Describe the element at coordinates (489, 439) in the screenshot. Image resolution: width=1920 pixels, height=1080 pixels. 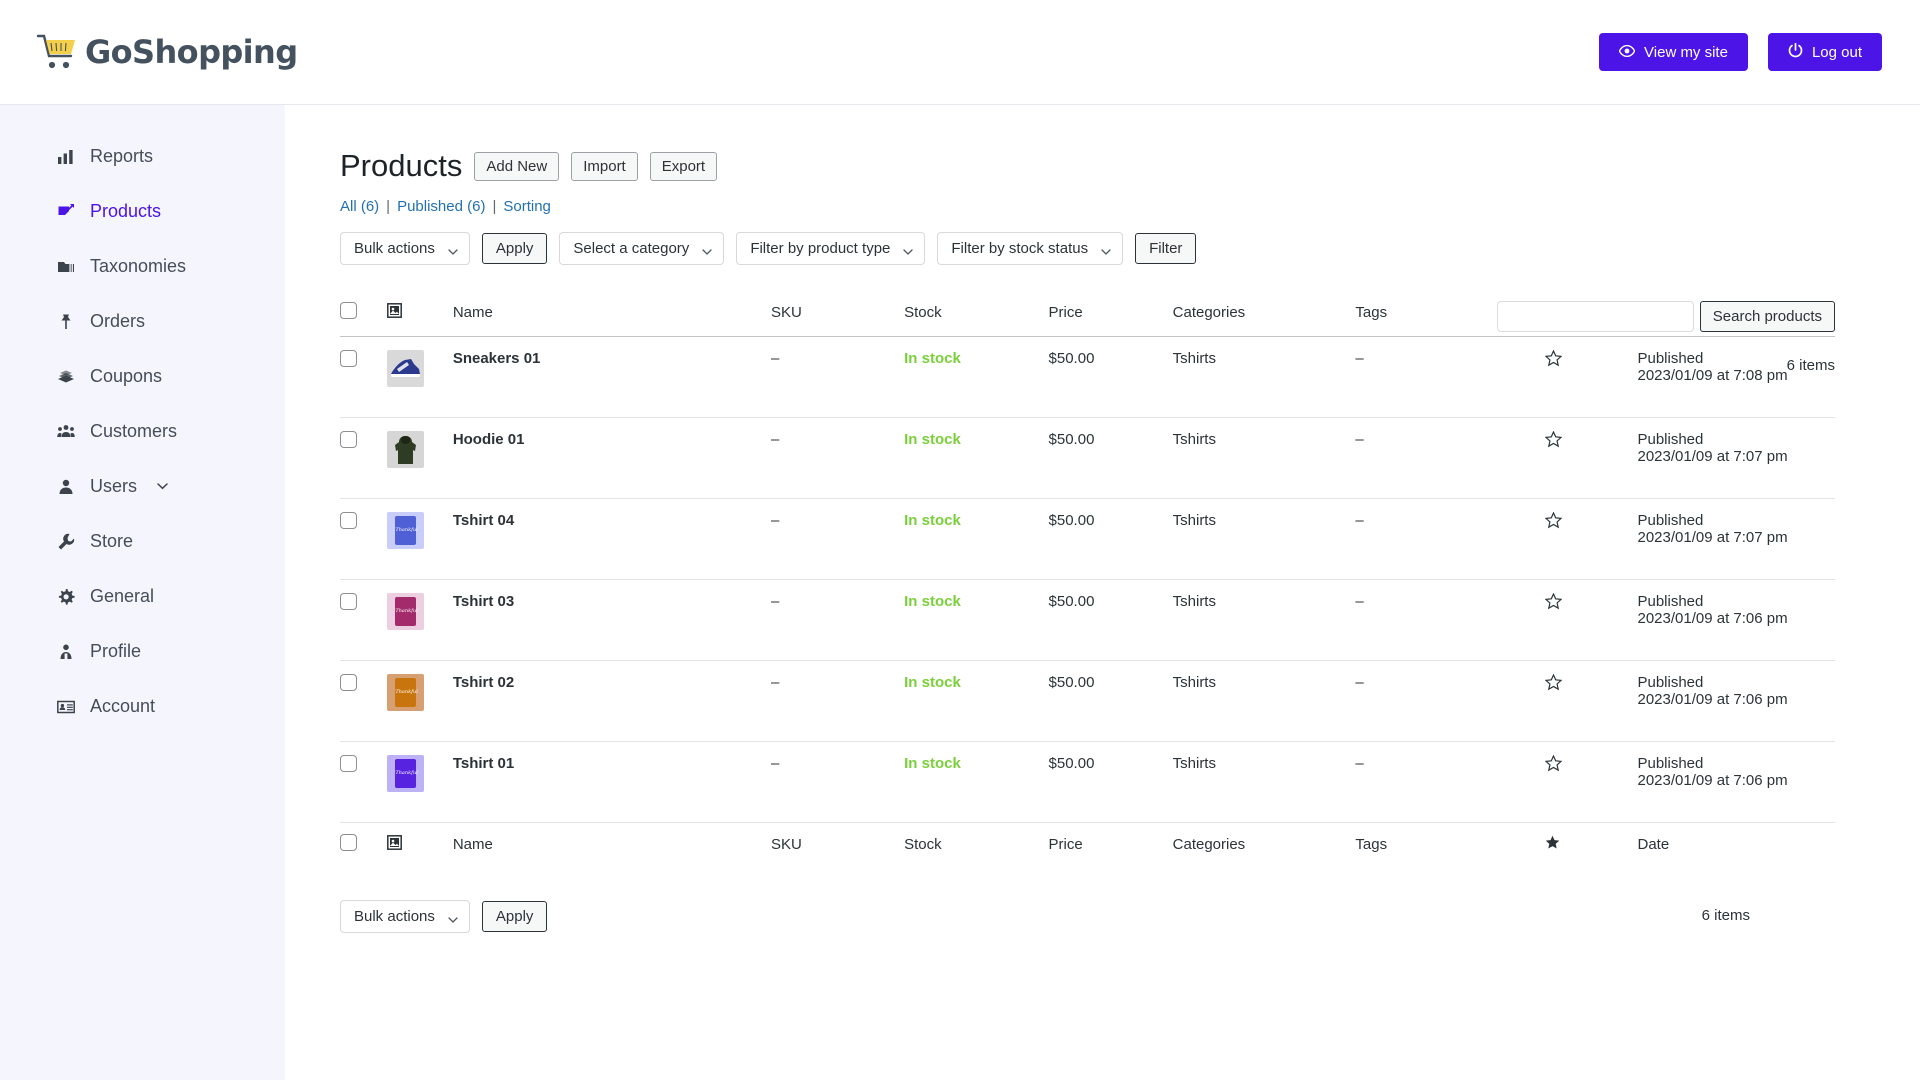
I see `product-name-link: Hoodie 01` at that location.